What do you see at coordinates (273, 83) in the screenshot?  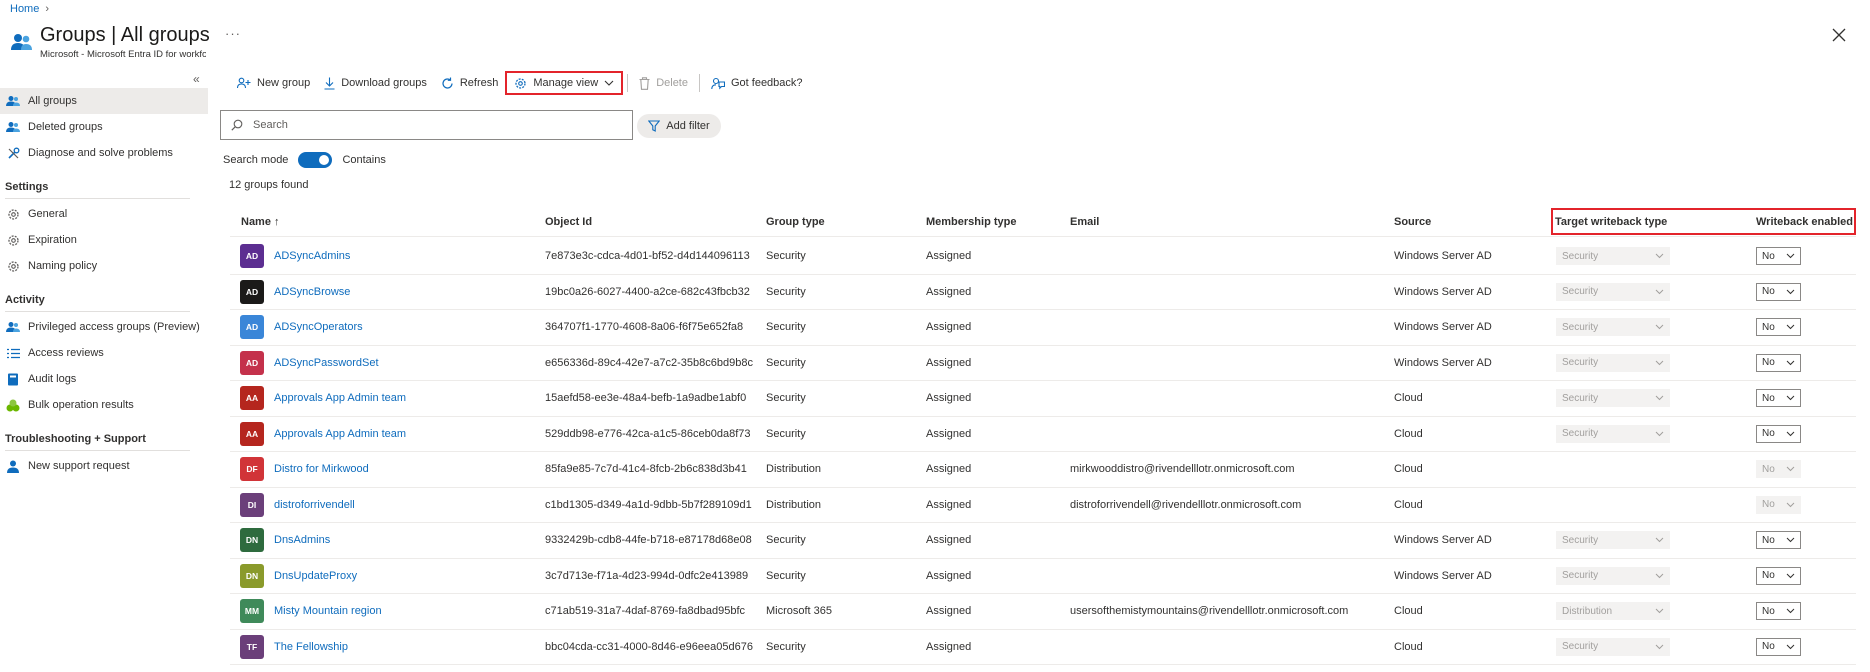 I see `new-group-button: New group` at bounding box center [273, 83].